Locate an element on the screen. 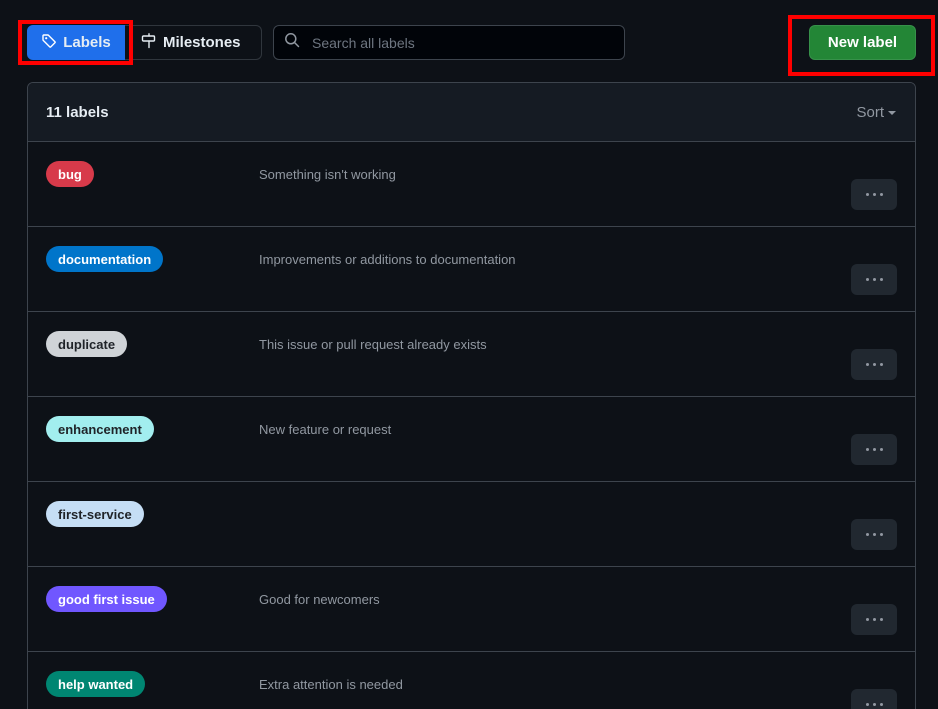 This screenshot has height=709, width=938. labels-tab: Labels is located at coordinates (76, 42).